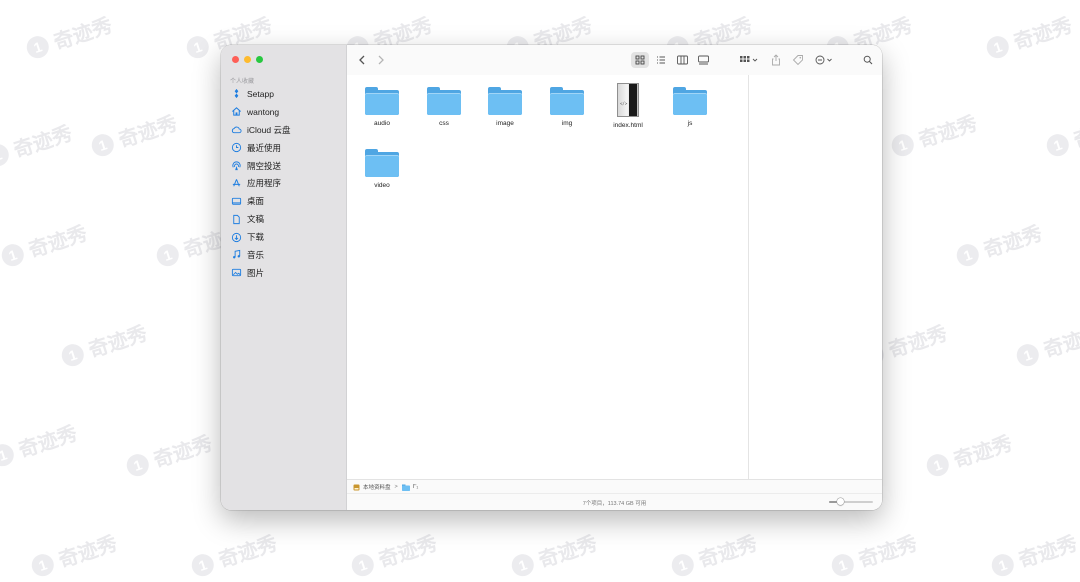 This screenshot has height=582, width=1080. What do you see at coordinates (283, 148) in the screenshot?
I see `sidebar-item-recents: 最近使用` at bounding box center [283, 148].